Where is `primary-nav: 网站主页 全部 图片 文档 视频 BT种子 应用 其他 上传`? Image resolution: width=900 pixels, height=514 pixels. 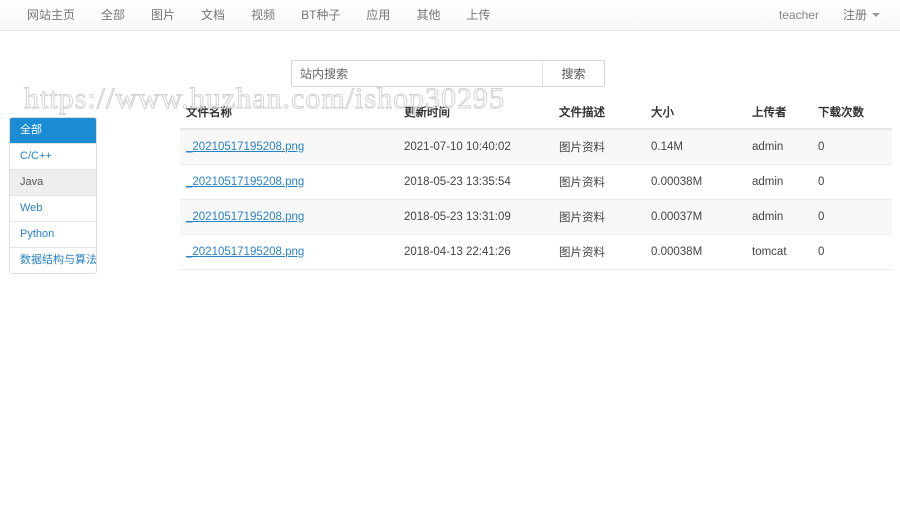
primary-nav: 网站主页 全部 图片 文档 视频 BT种子 应用 其他 上传 is located at coordinates (258, 15).